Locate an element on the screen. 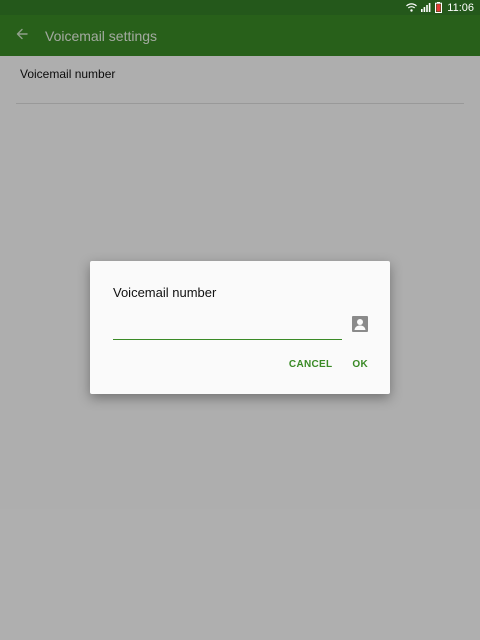 The width and height of the screenshot is (480, 640). voicemail-number-input is located at coordinates (227, 328).